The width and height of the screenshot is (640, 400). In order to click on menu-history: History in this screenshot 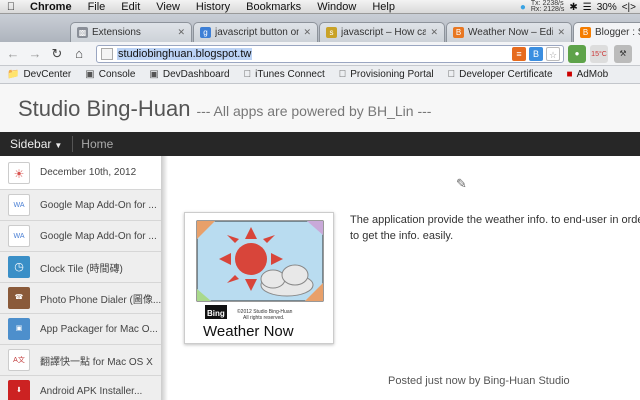, I will do `click(213, 7)`.